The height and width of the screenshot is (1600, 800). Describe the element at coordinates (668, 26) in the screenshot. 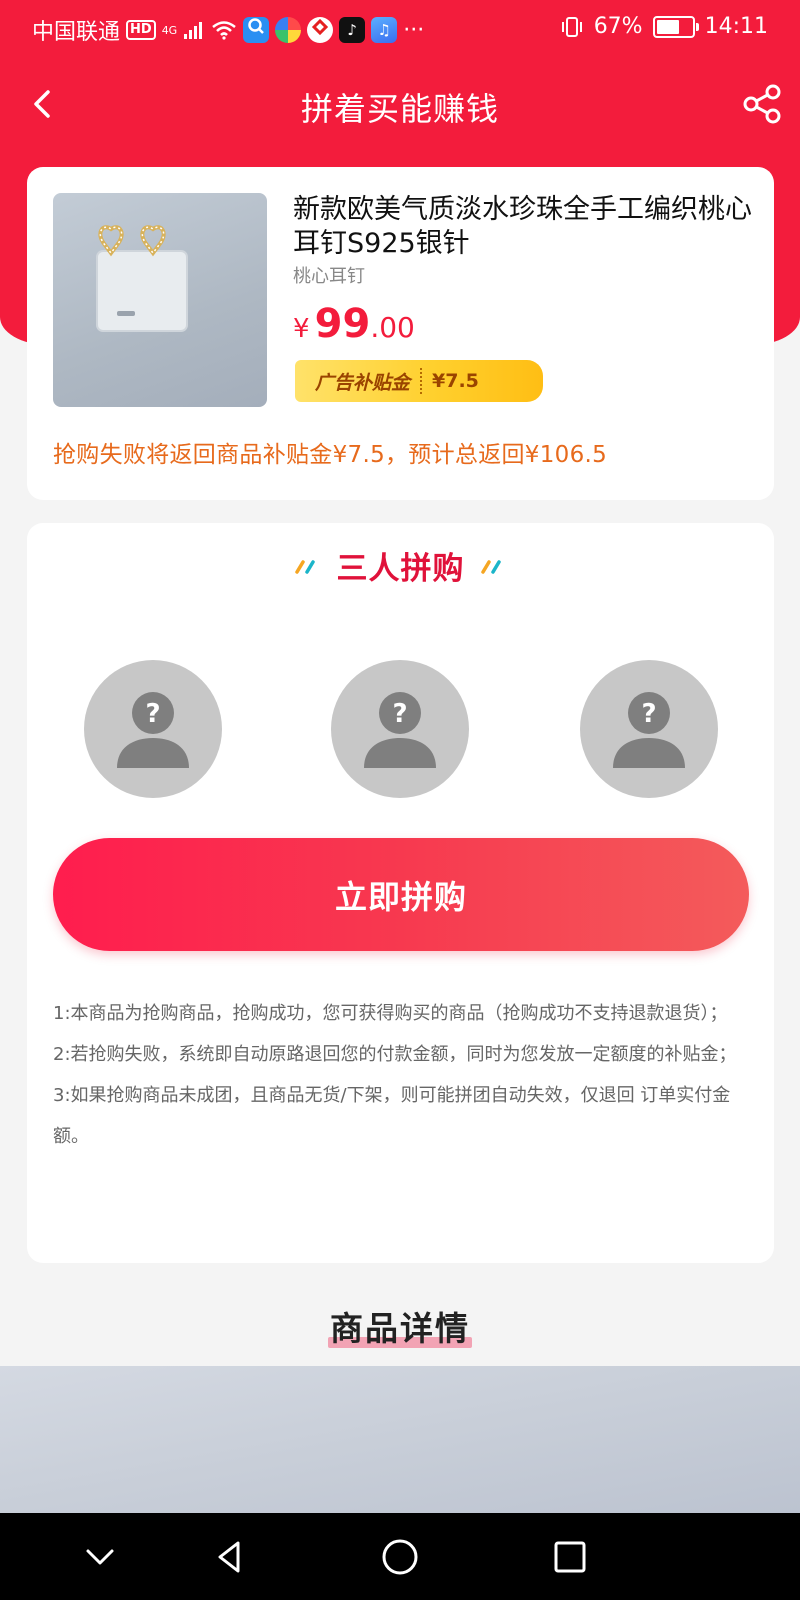

I see `battery-level` at that location.